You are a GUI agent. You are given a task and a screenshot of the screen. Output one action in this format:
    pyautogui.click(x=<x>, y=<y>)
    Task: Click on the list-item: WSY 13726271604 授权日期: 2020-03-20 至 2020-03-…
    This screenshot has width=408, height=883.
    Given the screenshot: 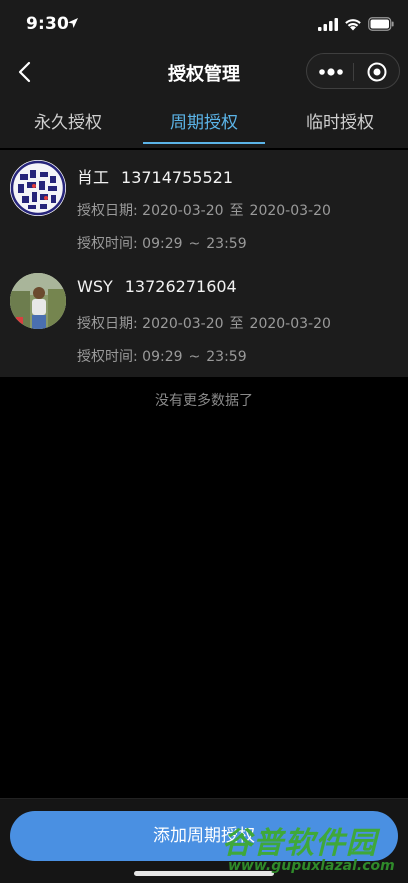 What is the action you would take?
    pyautogui.click(x=204, y=319)
    